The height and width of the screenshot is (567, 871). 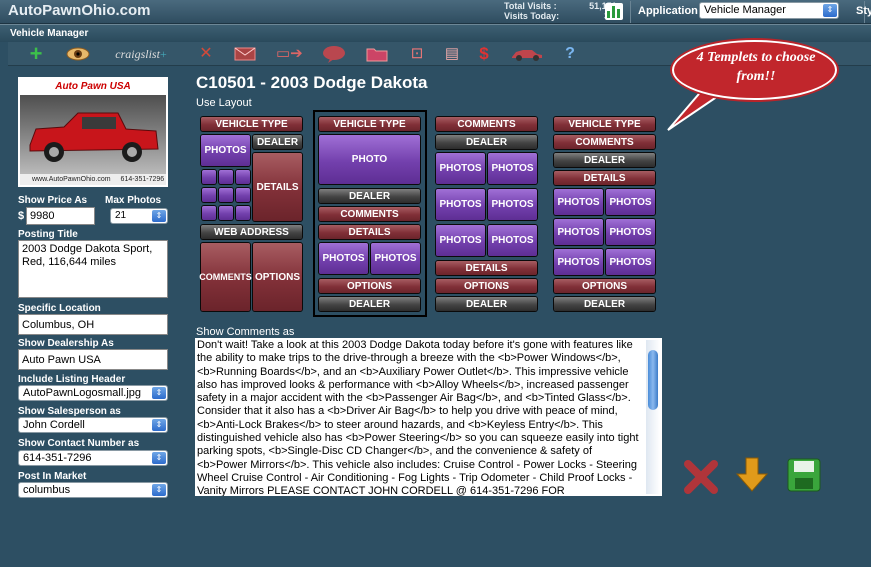 I want to click on export-doc-icon: ⊡, so click(x=417, y=54).